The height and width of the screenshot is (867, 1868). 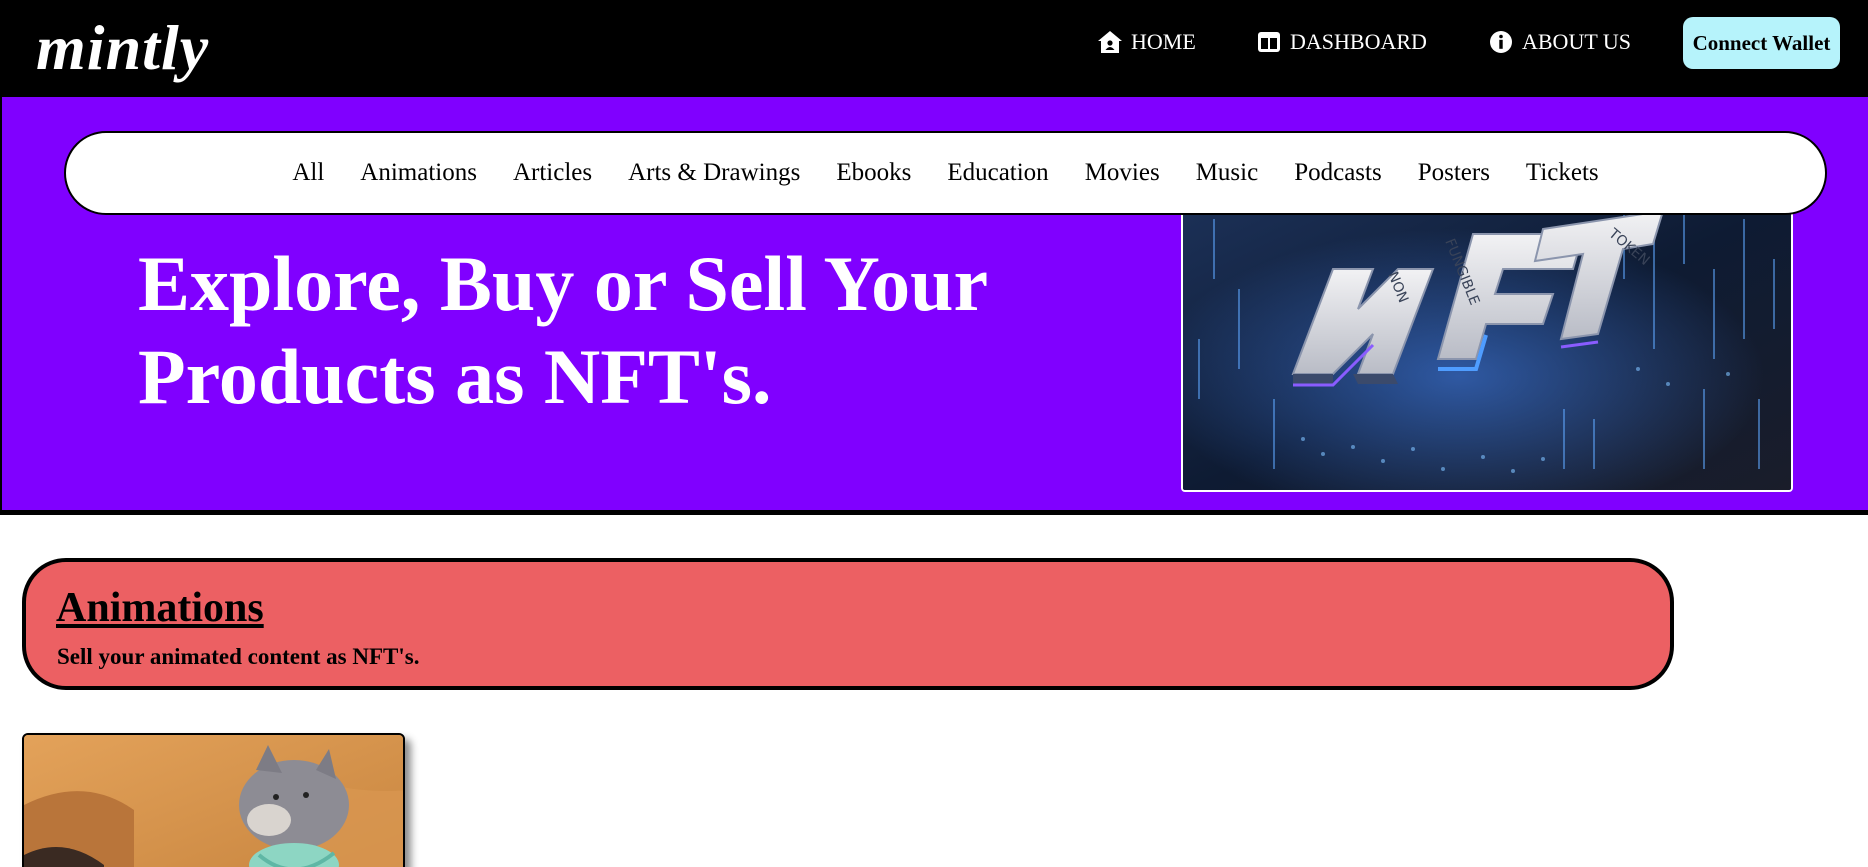 I want to click on category-movies: Movies, so click(x=1122, y=173).